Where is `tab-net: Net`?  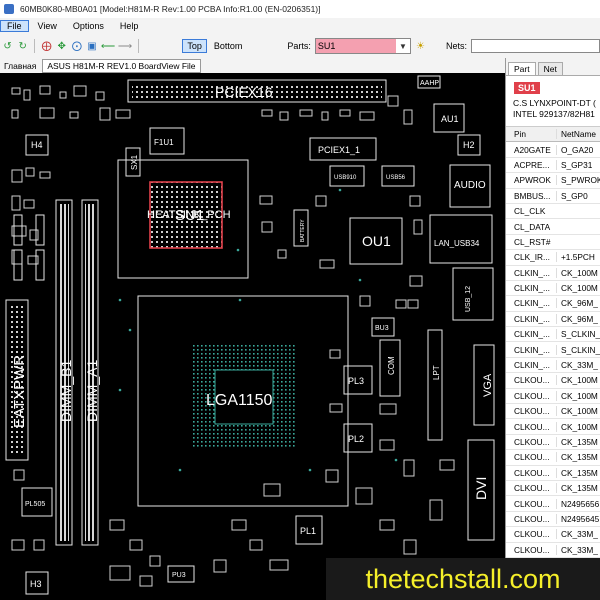 tab-net: Net is located at coordinates (550, 68).